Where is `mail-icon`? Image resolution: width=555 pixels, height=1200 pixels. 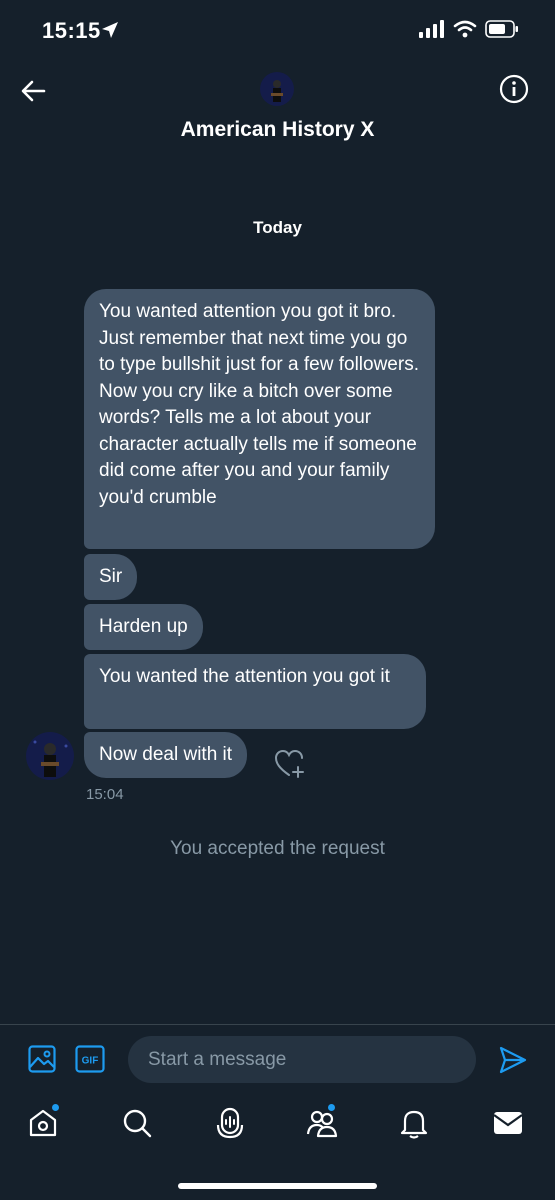
mail-icon is located at coordinates (508, 1123).